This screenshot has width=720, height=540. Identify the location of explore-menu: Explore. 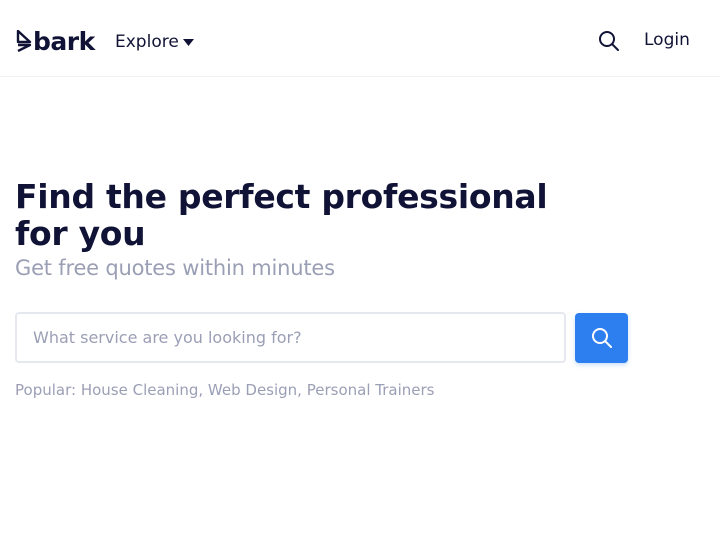
(154, 42).